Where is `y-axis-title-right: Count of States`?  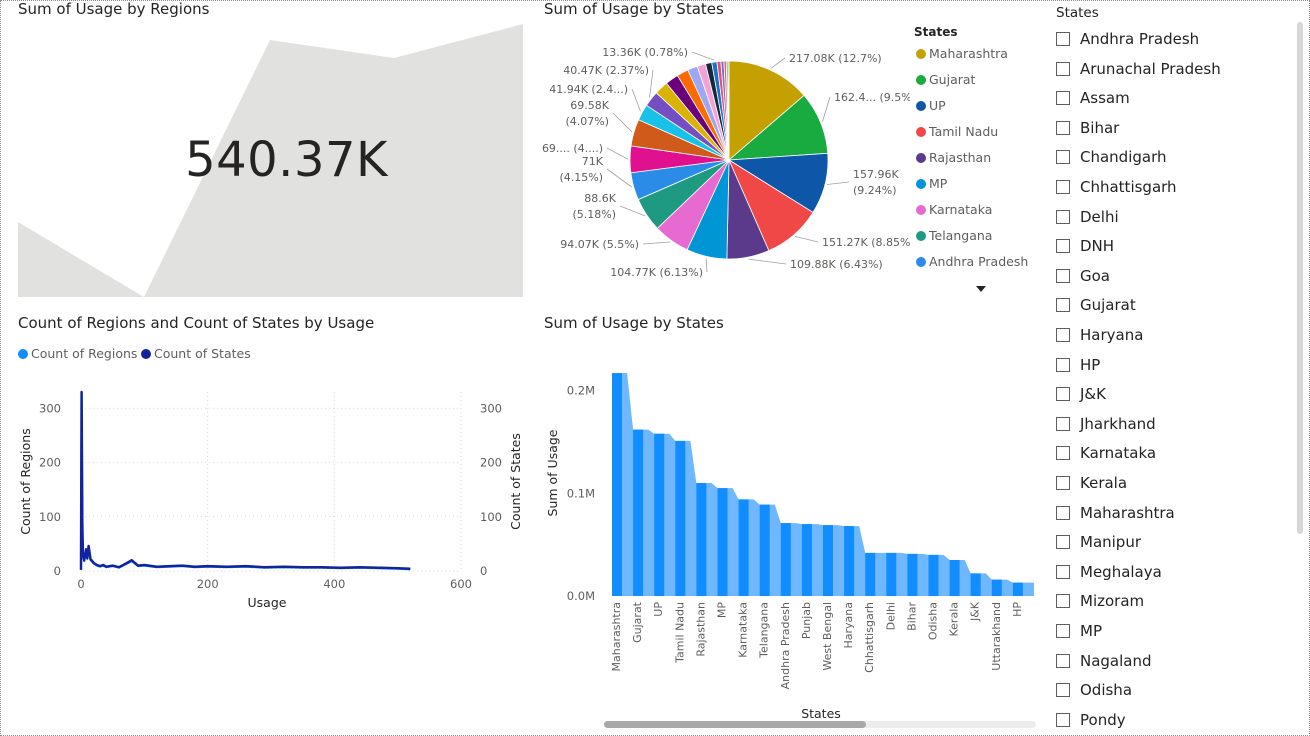 y-axis-title-right: Count of States is located at coordinates (515, 481).